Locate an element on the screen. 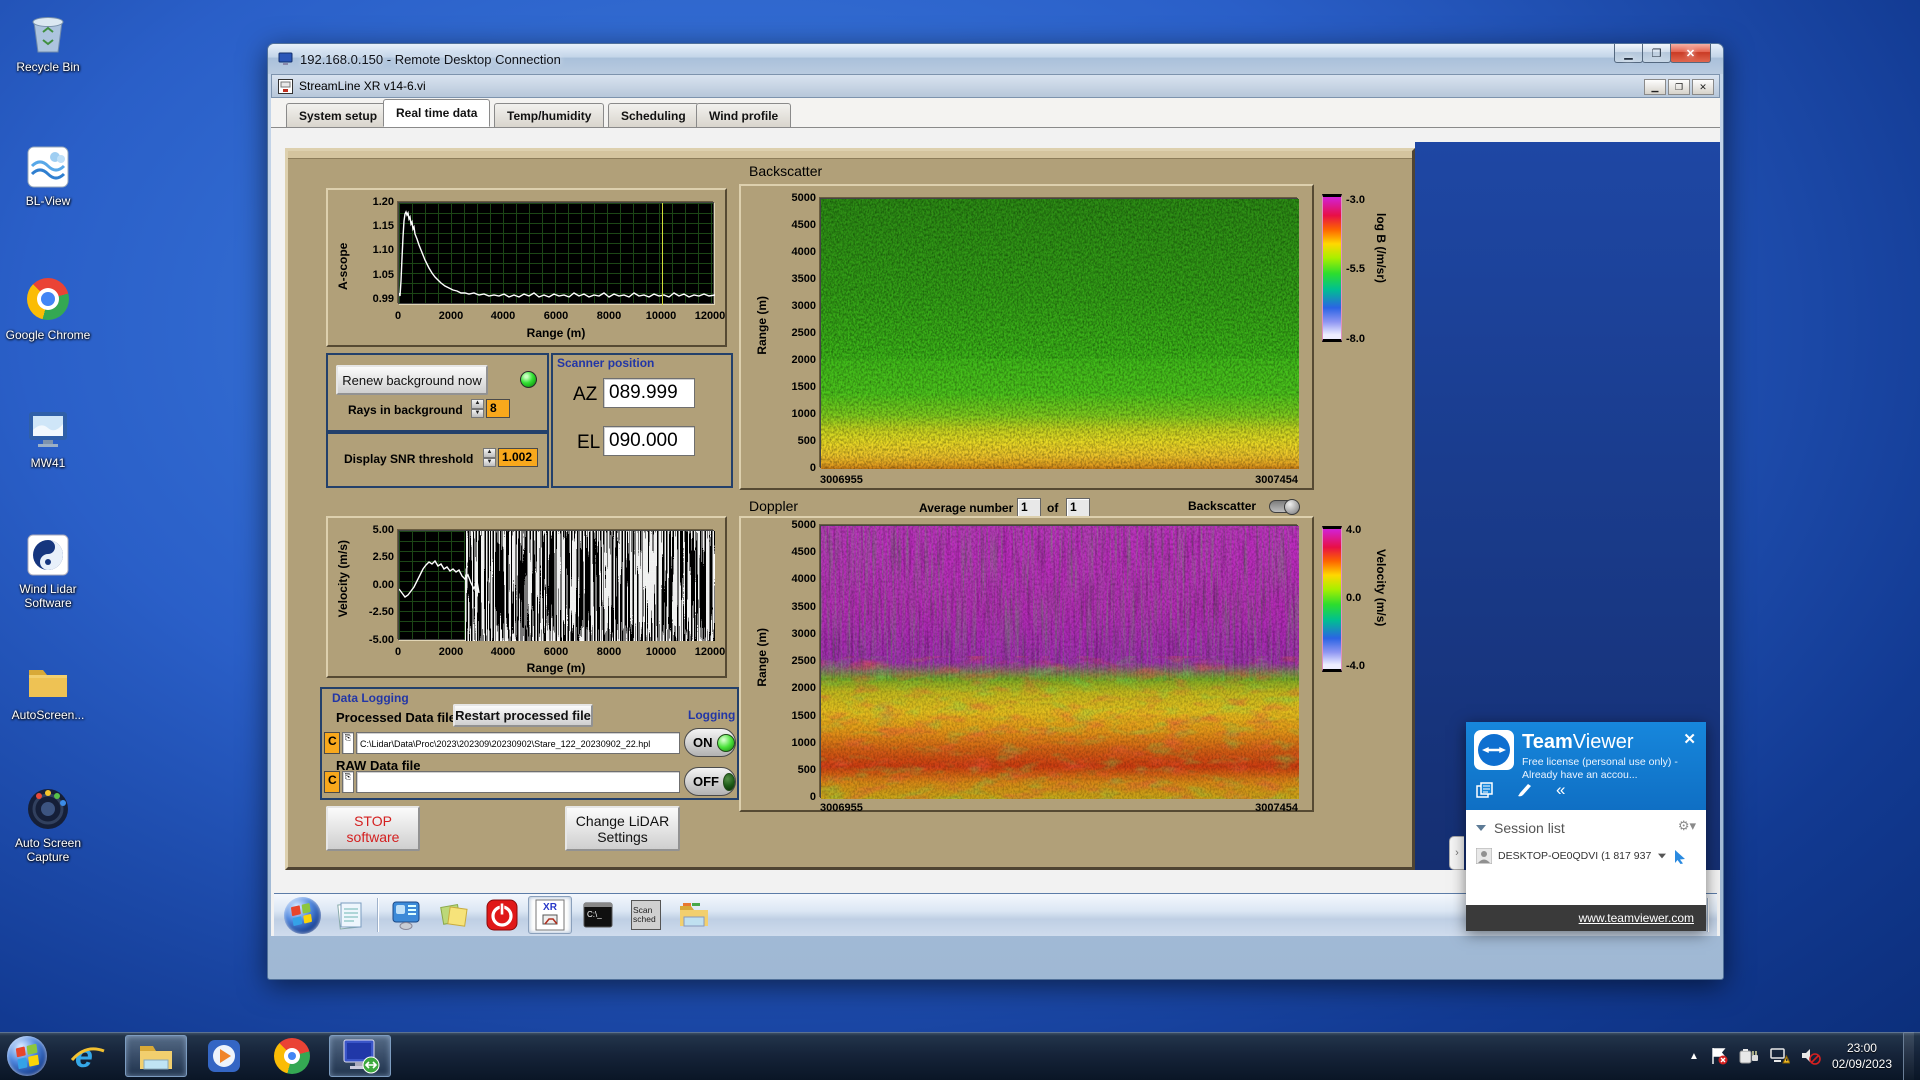 Image resolution: width=1920 pixels, height=1080 pixels. rdp-minimize-button: ▁ is located at coordinates (1628, 53).